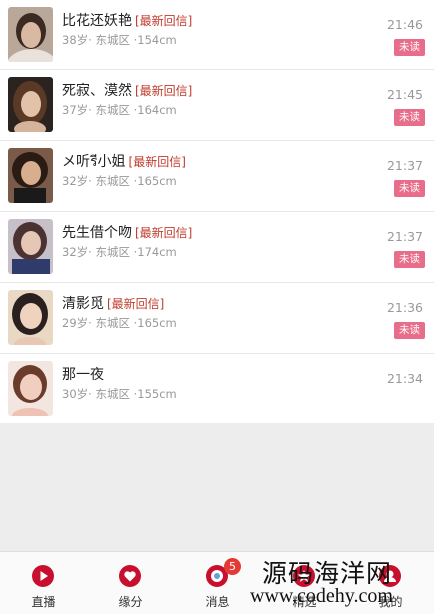 The width and height of the screenshot is (434, 614). Describe the element at coordinates (127, 233) in the screenshot. I see `contact-name: 先生借个吻 [最新回信]` at that location.